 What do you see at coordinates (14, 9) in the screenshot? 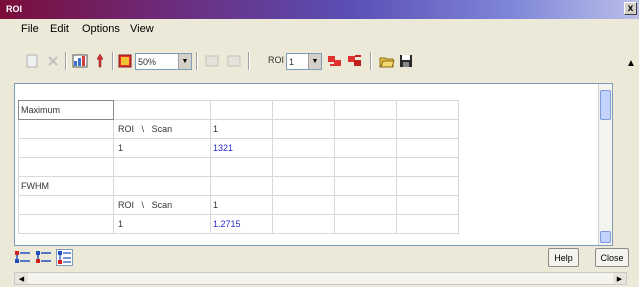
I see `window-title: ROI` at bounding box center [14, 9].